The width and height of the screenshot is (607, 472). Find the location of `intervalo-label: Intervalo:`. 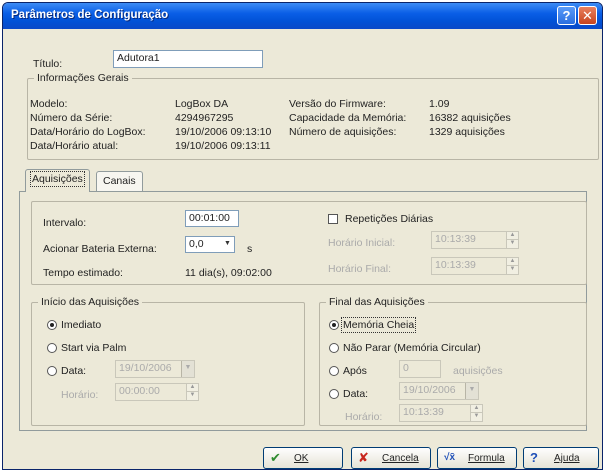

intervalo-label: Intervalo: is located at coordinates (65, 223).